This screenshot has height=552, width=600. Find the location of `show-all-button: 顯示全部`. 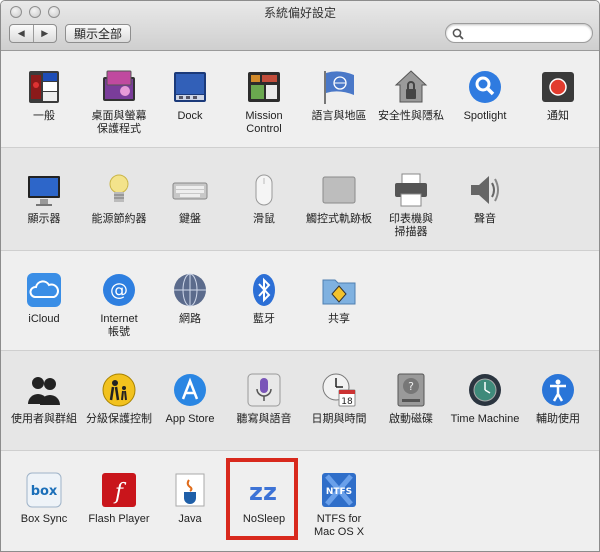

show-all-button: 顯示全部 is located at coordinates (98, 33).